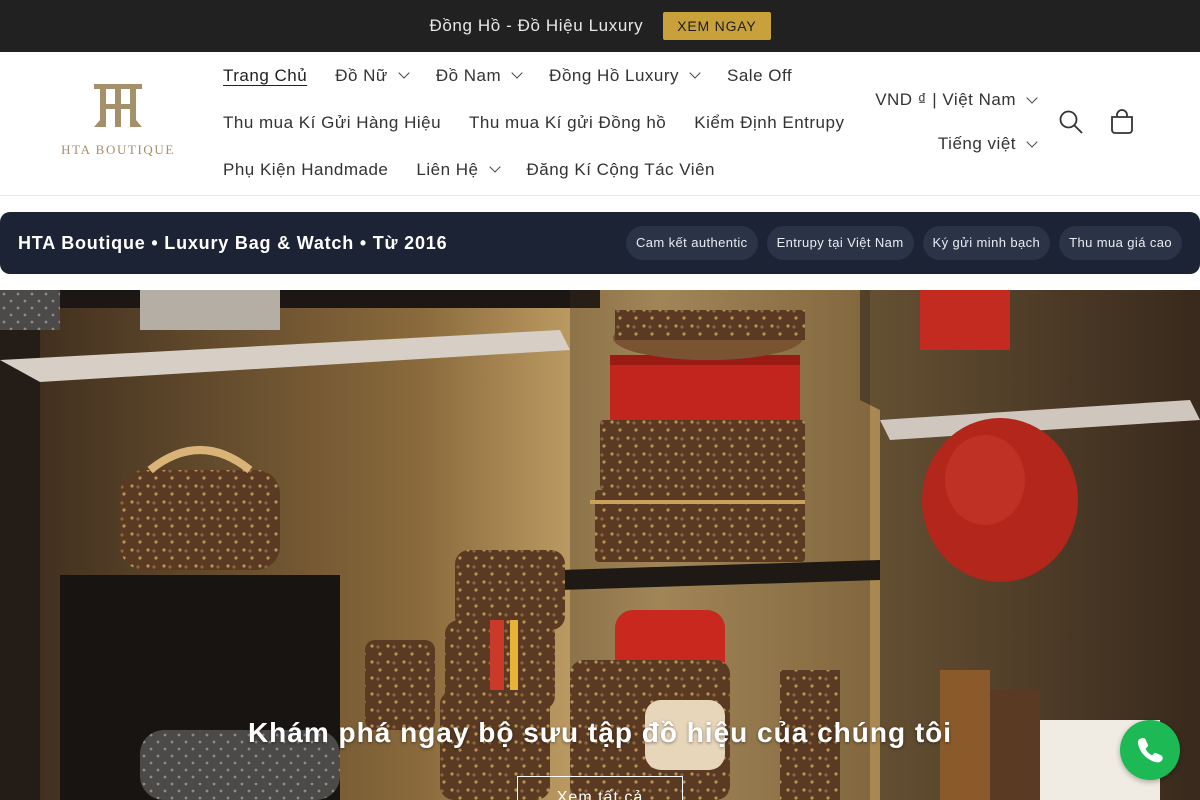 The height and width of the screenshot is (800, 1200). I want to click on logo-text: HTA BOUTIQUE, so click(118, 149).